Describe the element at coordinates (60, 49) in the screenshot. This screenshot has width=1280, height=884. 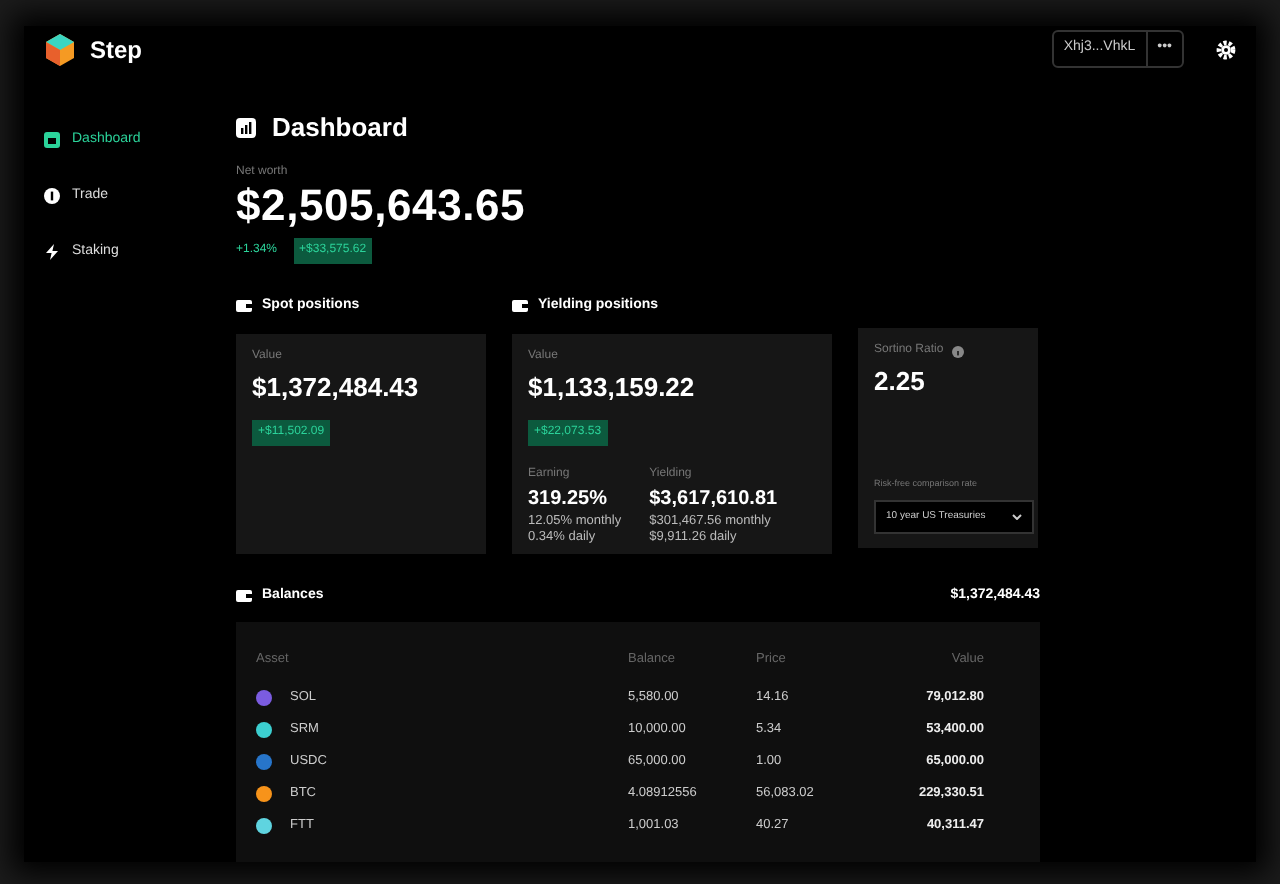
I see `logo-icon` at that location.